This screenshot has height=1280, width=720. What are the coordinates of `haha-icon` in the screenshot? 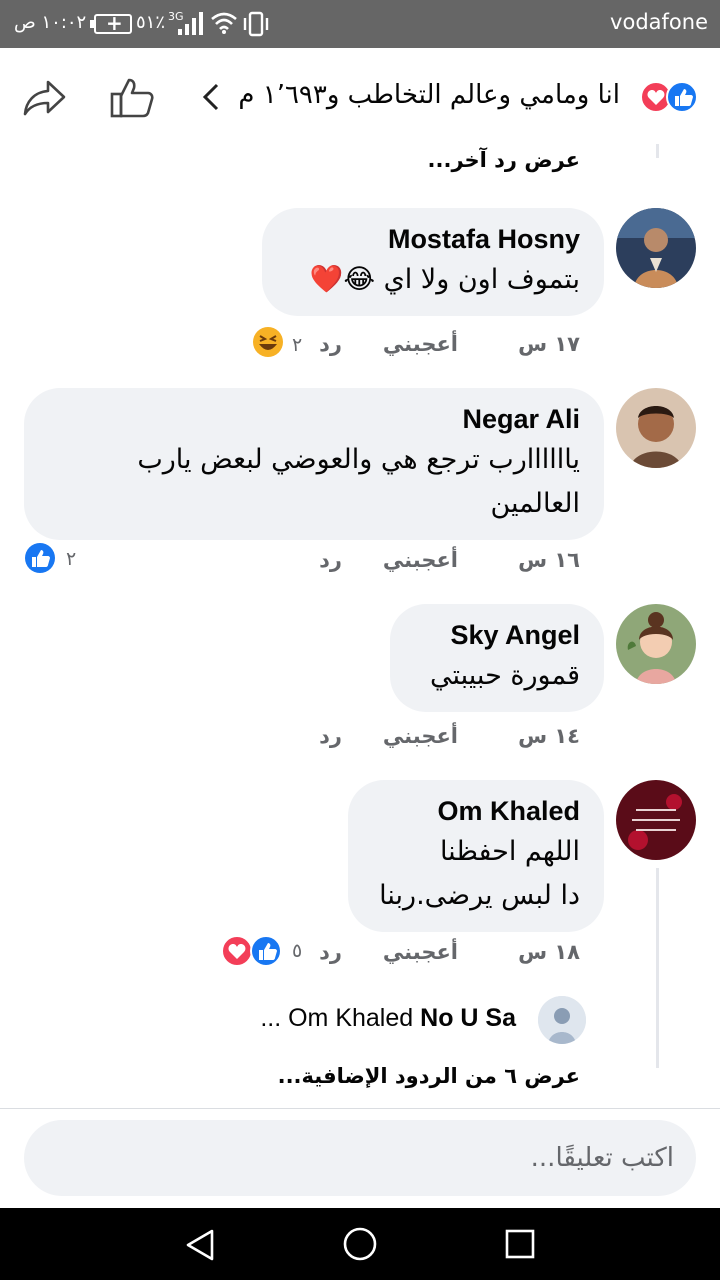 It's located at (268, 342).